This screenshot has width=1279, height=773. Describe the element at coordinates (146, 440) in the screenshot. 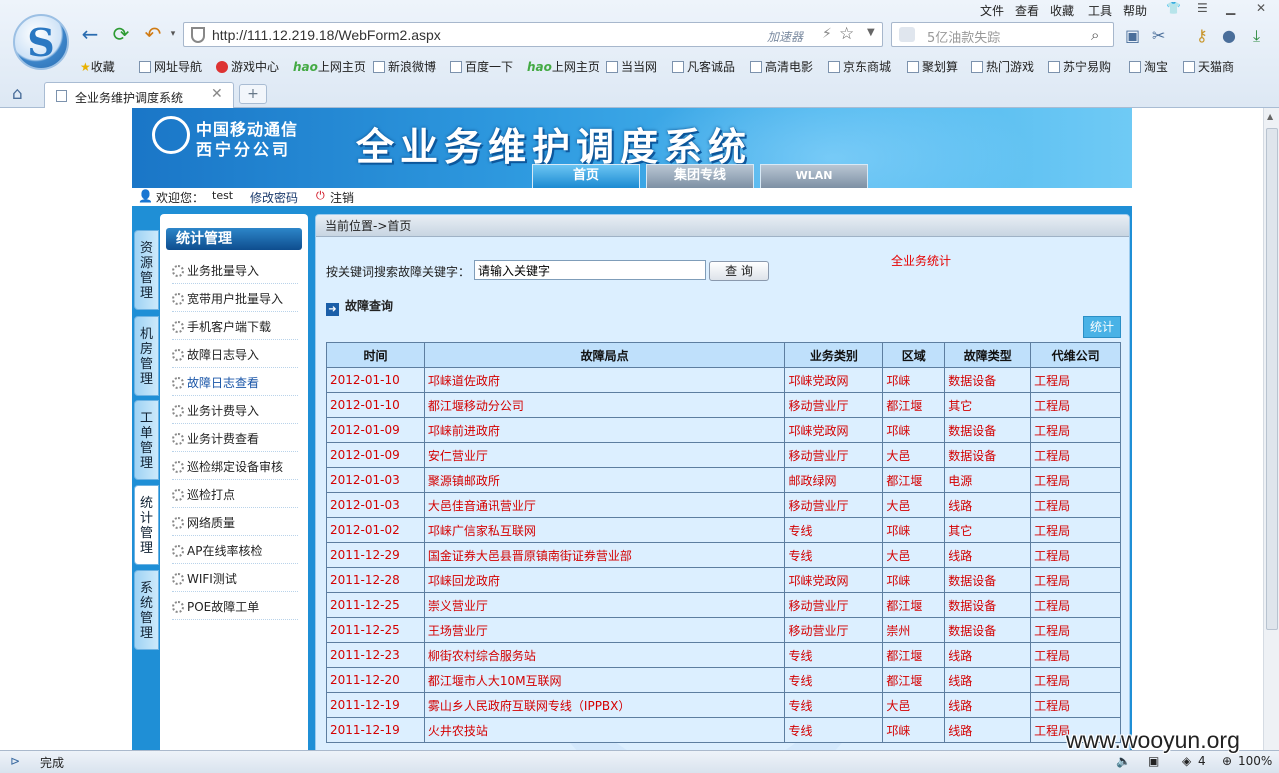

I see `vtab-work-order: 工单管理` at that location.